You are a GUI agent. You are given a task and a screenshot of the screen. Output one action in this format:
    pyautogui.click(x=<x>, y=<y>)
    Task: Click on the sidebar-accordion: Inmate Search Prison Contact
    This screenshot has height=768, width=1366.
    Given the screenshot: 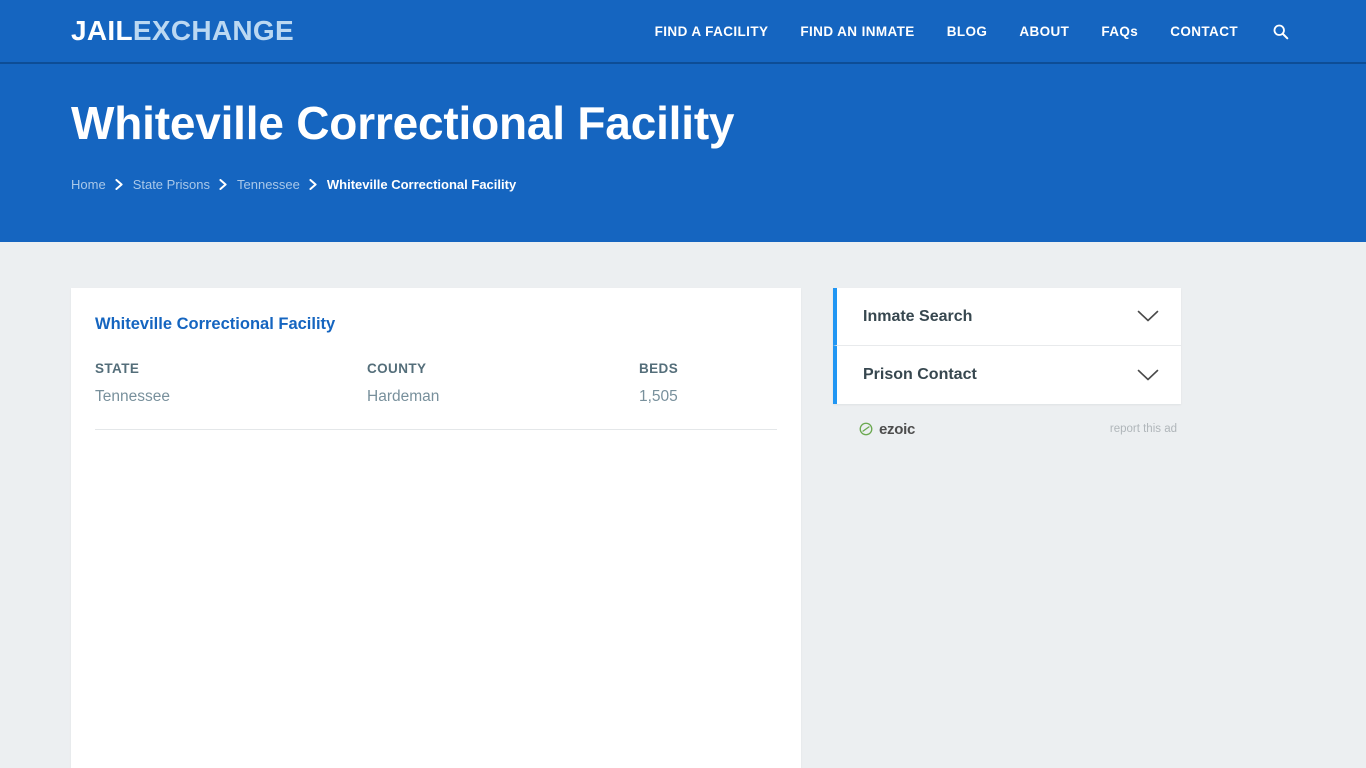 What is the action you would take?
    pyautogui.click(x=1007, y=346)
    